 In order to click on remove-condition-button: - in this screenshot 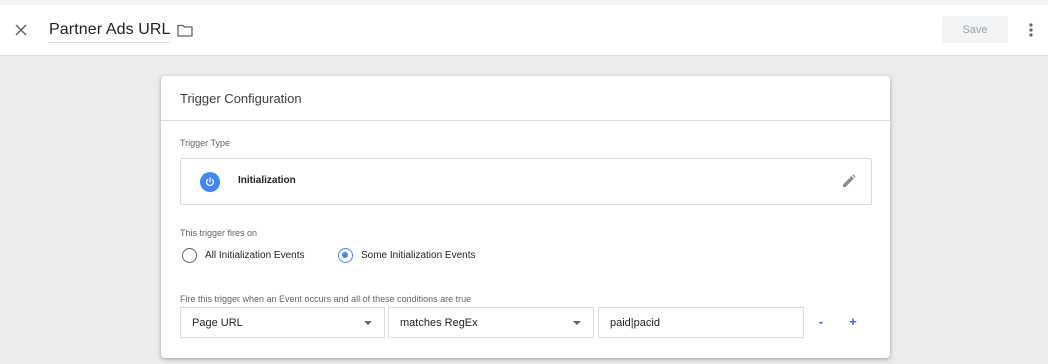, I will do `click(821, 321)`.